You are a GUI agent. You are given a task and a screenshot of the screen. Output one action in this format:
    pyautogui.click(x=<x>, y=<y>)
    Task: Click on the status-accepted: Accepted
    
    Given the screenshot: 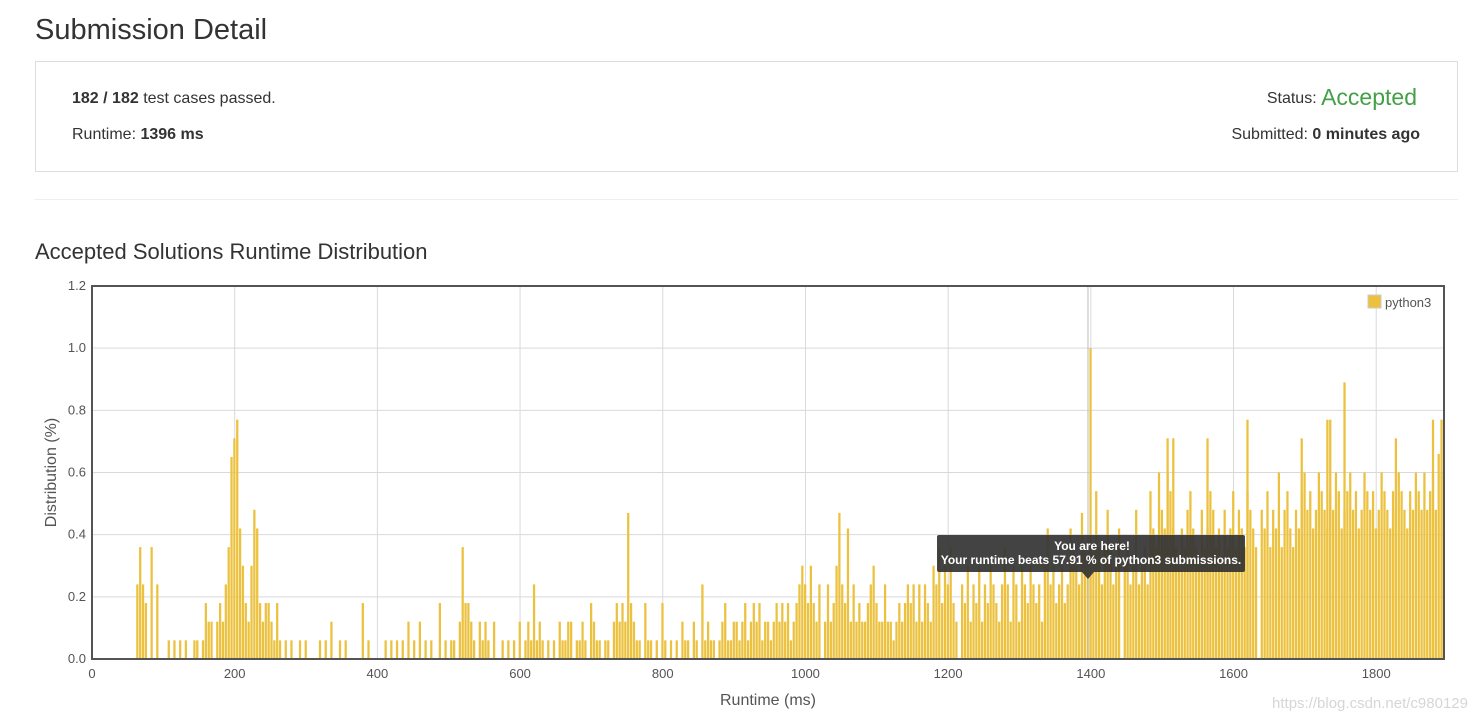 What is the action you would take?
    pyautogui.click(x=1369, y=97)
    